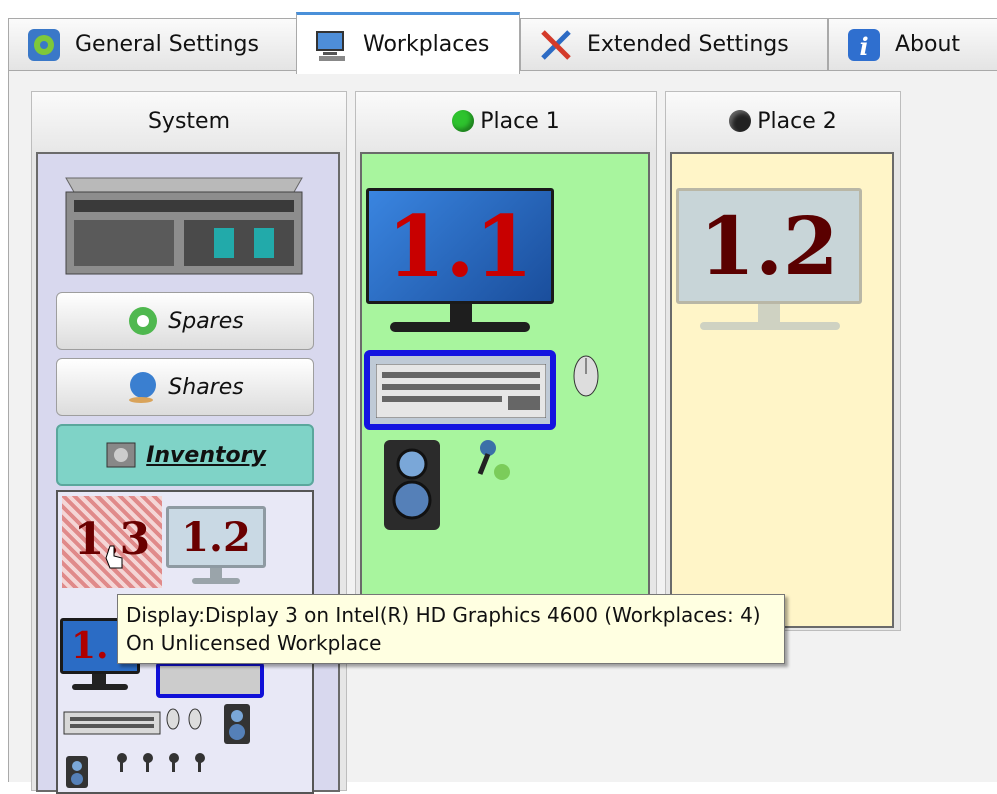 The width and height of the screenshot is (997, 794). What do you see at coordinates (206, 321) in the screenshot?
I see `spares-label: Spares` at bounding box center [206, 321].